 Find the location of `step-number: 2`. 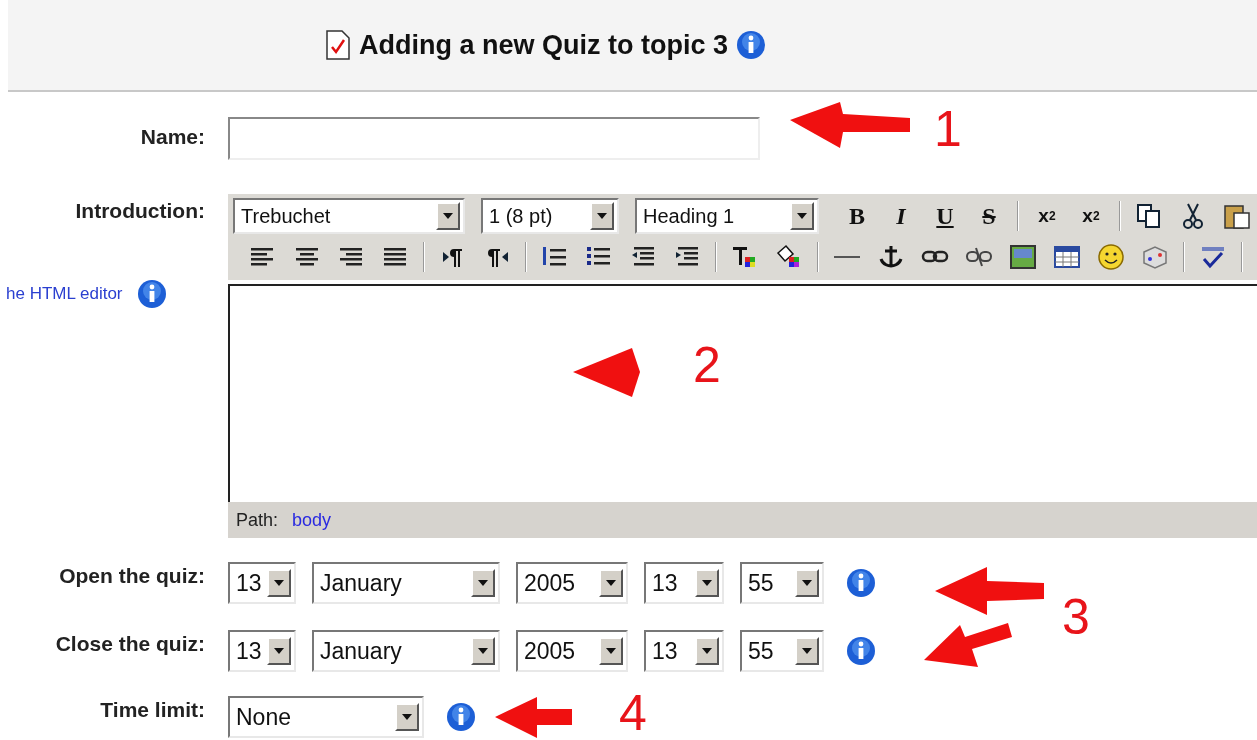

step-number: 2 is located at coordinates (707, 365).